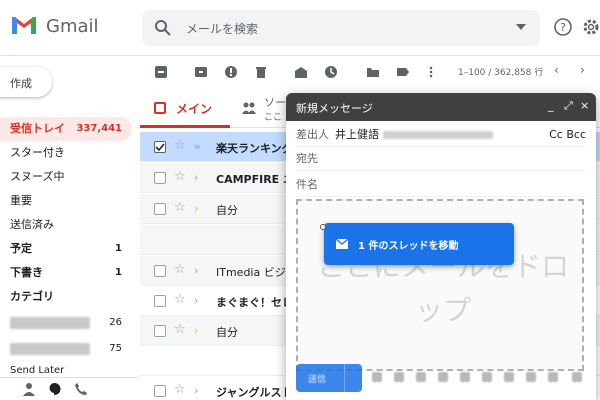  I want to click on minimize-icon: _, so click(551, 105).